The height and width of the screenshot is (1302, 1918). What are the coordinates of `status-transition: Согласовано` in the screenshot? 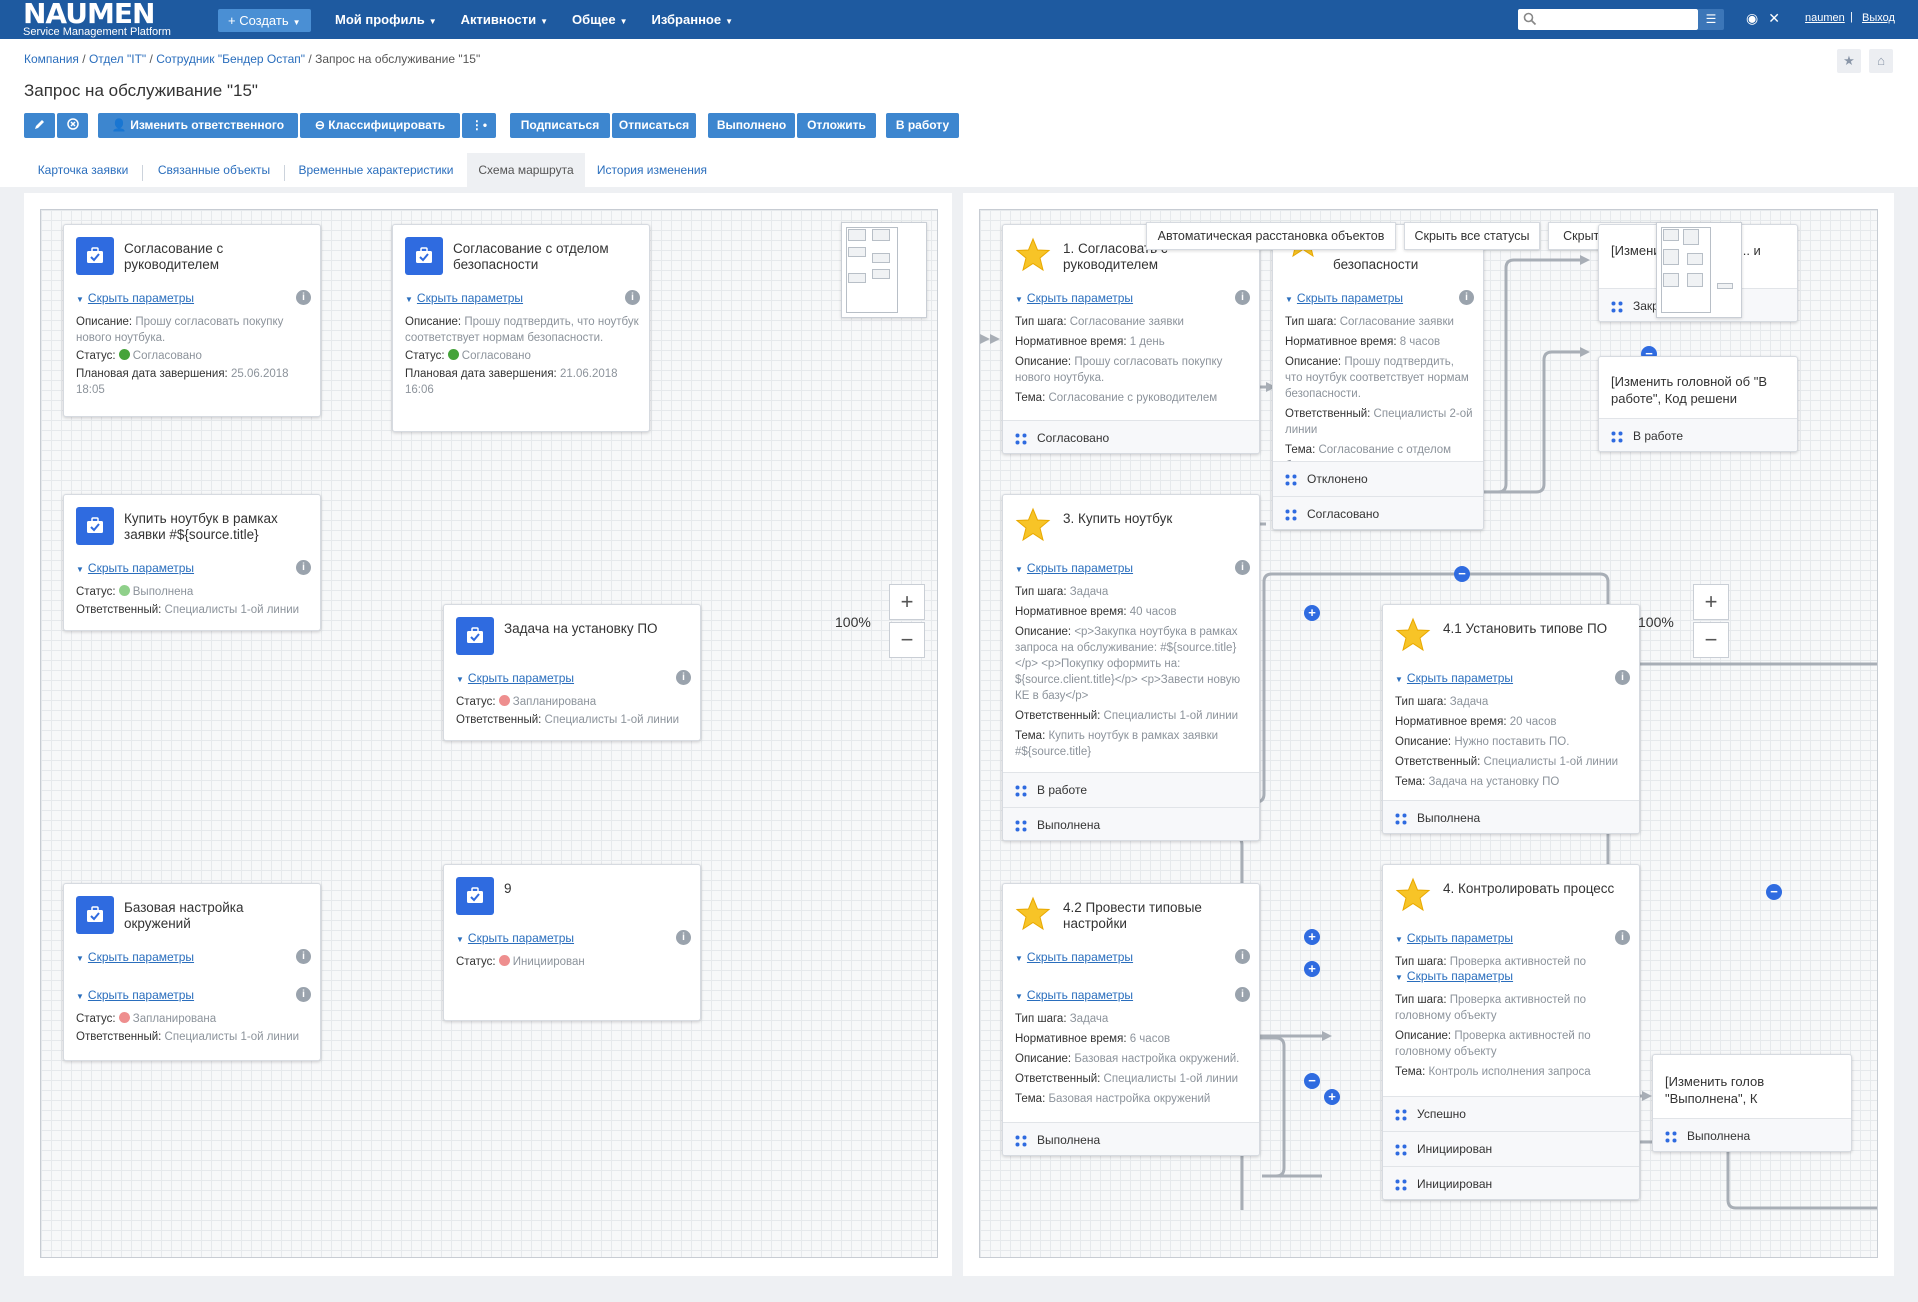 It's located at (1131, 436).